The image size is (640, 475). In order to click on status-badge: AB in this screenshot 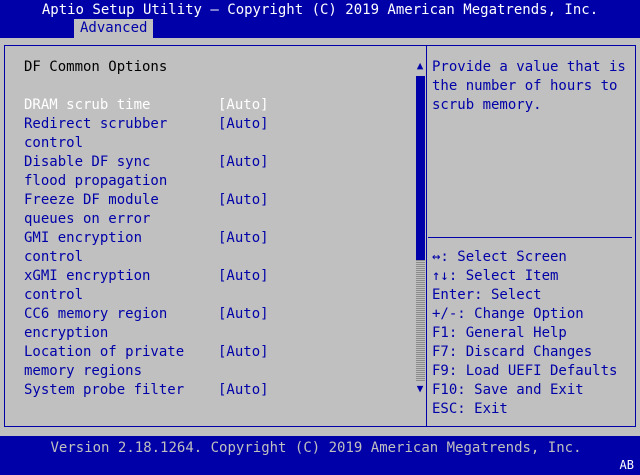, I will do `click(626, 465)`.